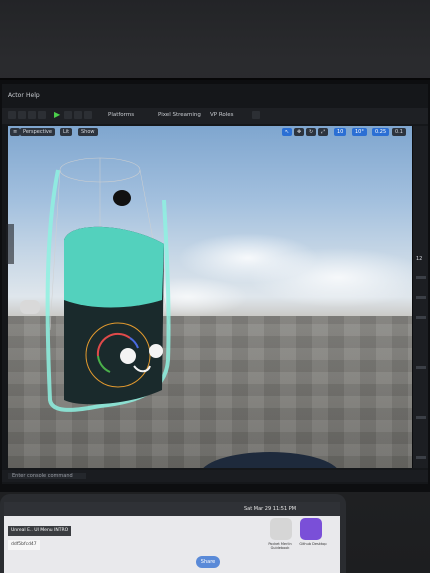 This screenshot has height=573, width=430. Describe the element at coordinates (66, 132) in the screenshot. I see `lit-button: Lit` at that location.